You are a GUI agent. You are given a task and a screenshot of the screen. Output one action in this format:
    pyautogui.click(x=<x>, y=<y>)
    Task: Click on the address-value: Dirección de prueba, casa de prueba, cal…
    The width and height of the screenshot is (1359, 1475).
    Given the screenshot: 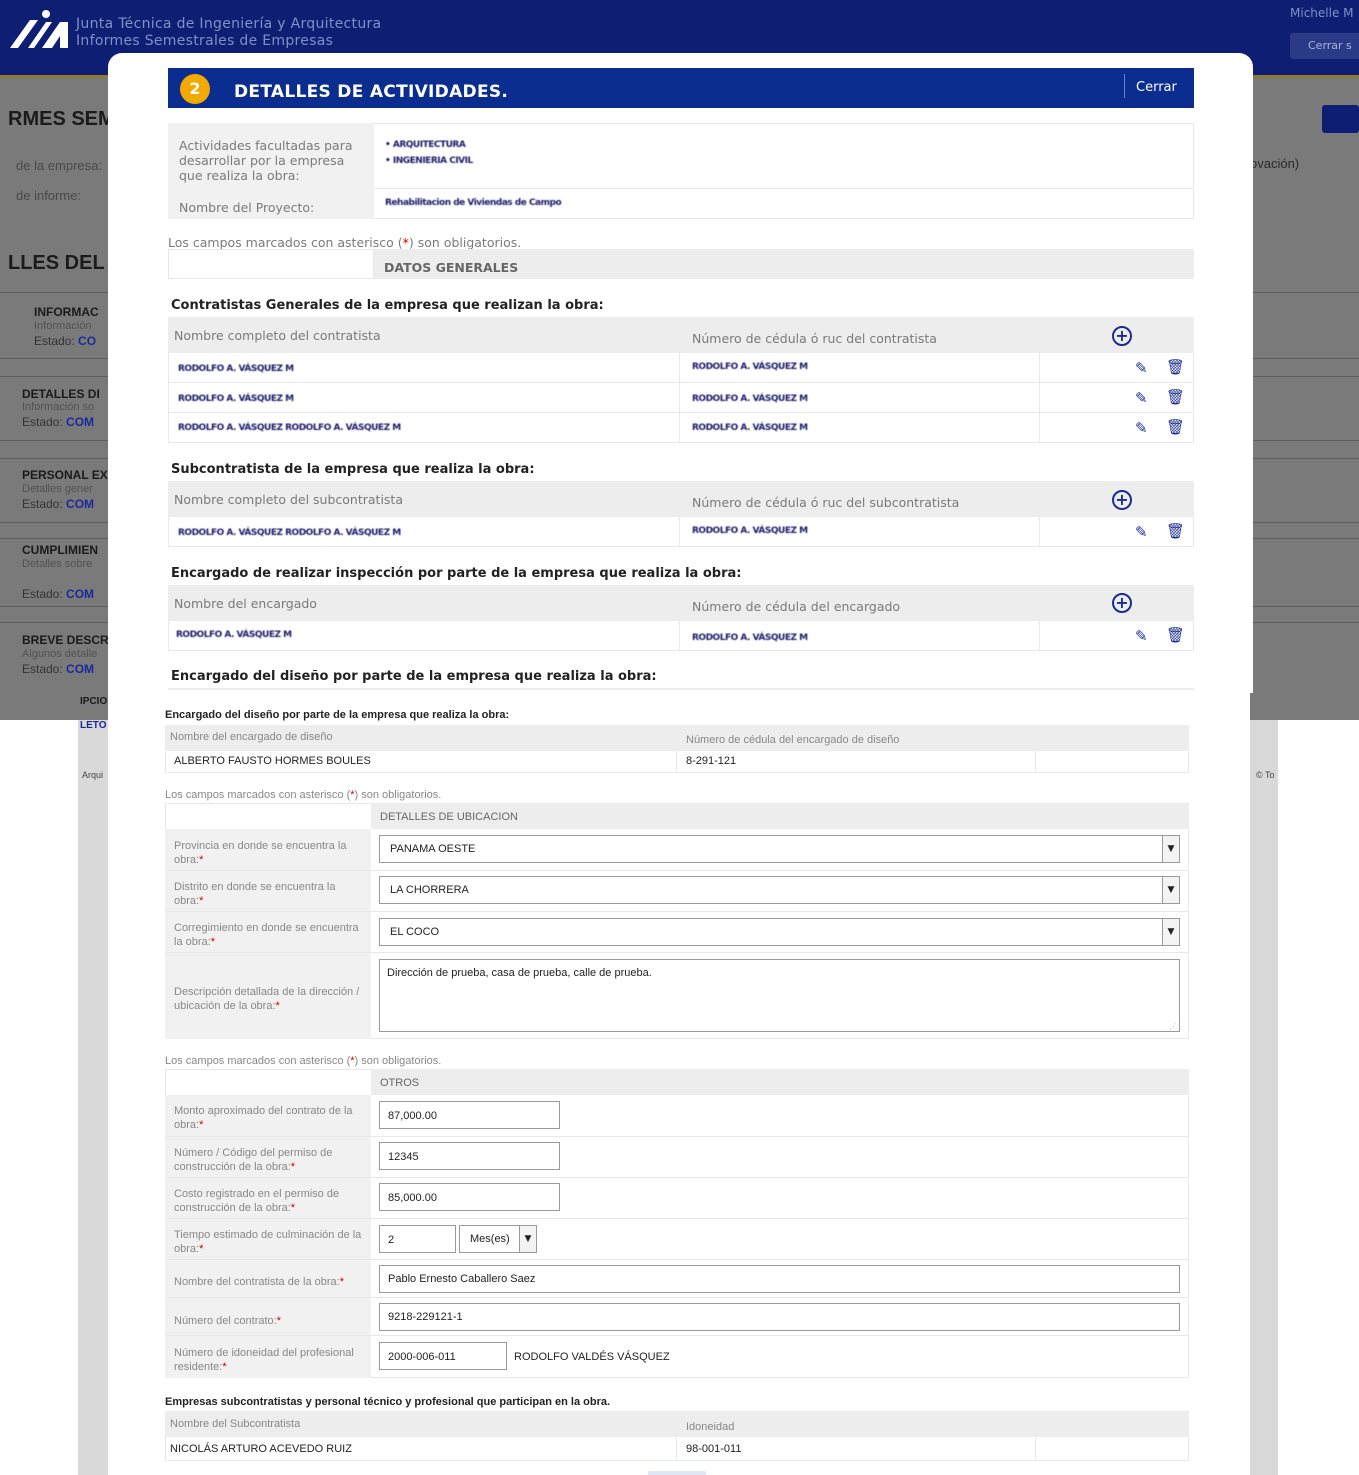 What is the action you would take?
    pyautogui.click(x=519, y=973)
    